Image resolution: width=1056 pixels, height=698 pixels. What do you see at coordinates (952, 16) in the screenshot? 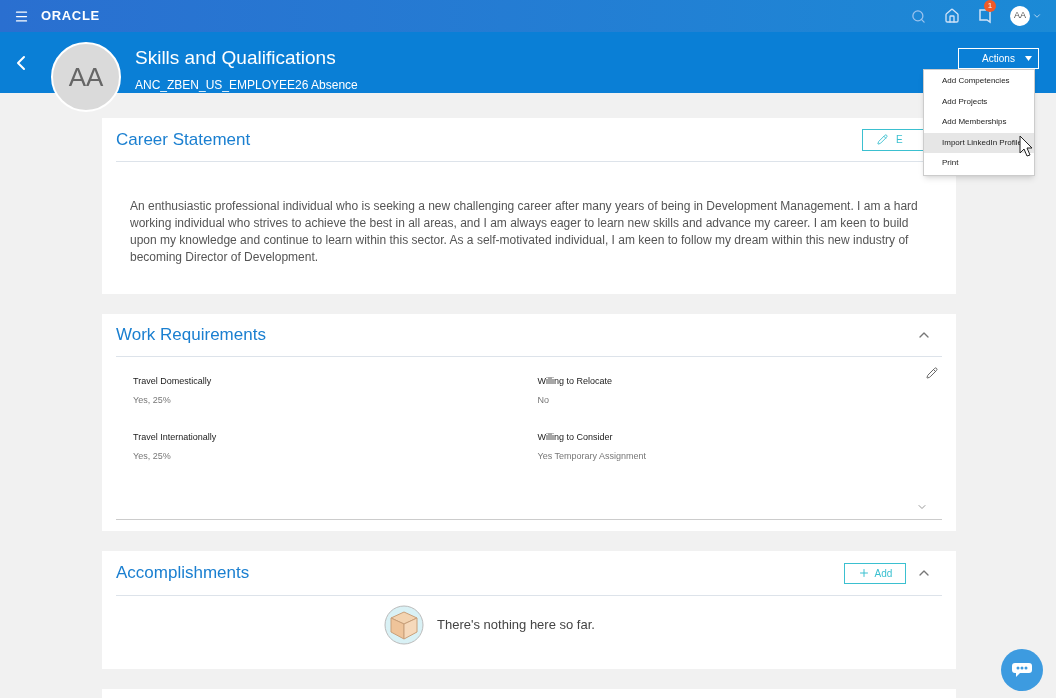
I see `home-icon` at bounding box center [952, 16].